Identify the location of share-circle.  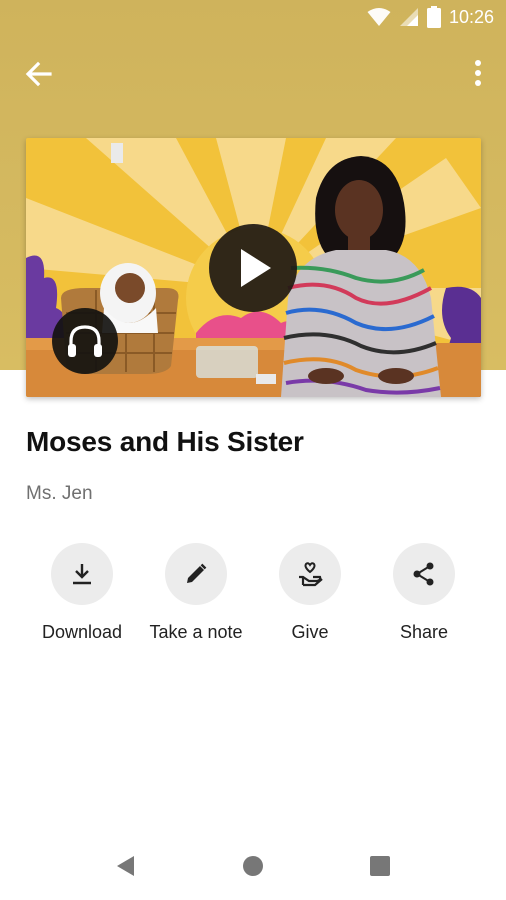
(424, 574).